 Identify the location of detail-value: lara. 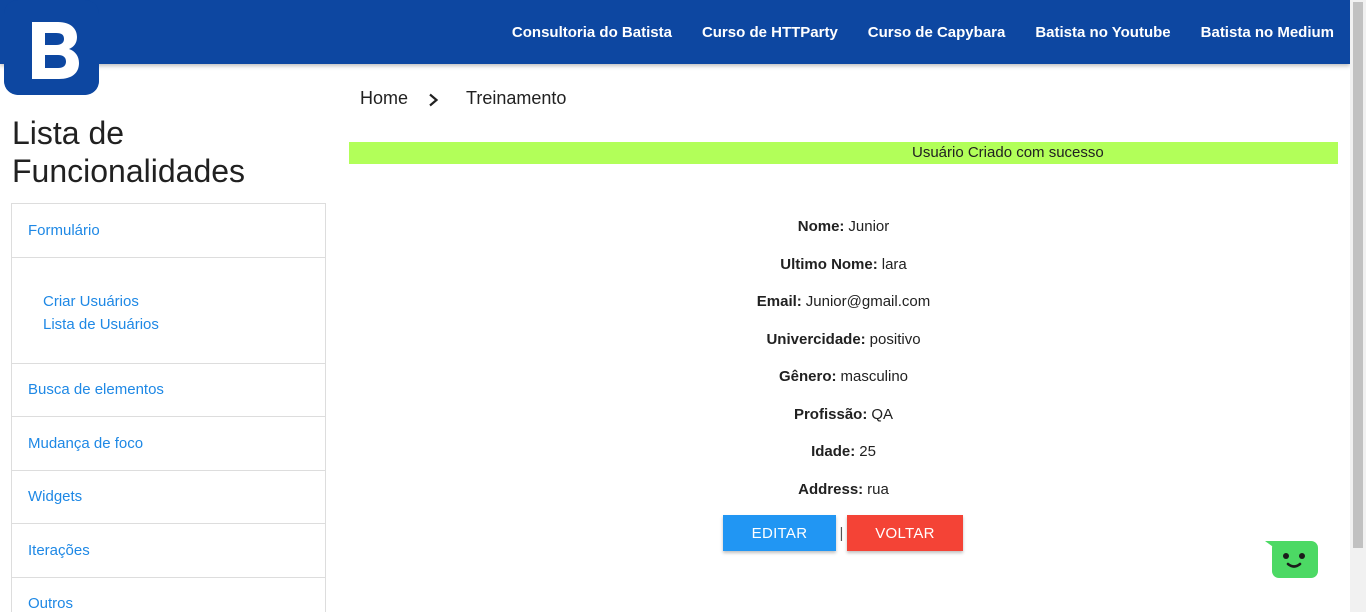
(894, 264).